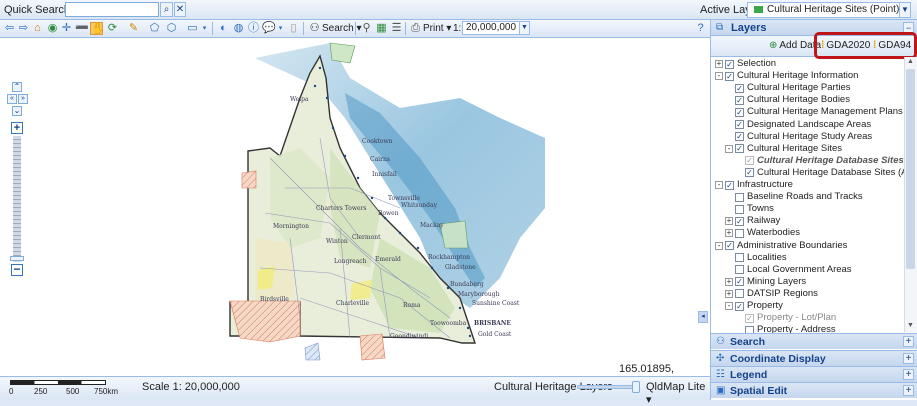 This screenshot has height=406, width=917. Describe the element at coordinates (52, 28) in the screenshot. I see `full-extent-icon: ◉` at that location.